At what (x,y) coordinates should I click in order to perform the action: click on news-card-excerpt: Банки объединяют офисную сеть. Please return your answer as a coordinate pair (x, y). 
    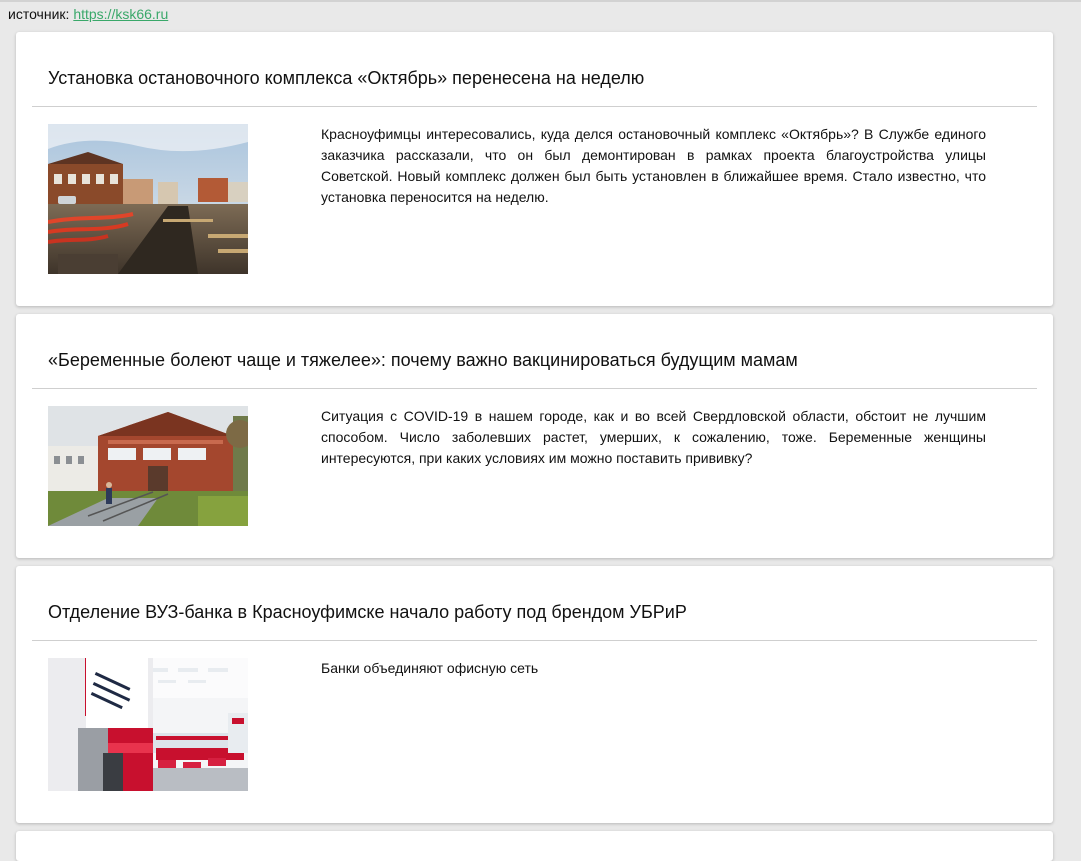
    Looking at the image, I should click on (430, 668).